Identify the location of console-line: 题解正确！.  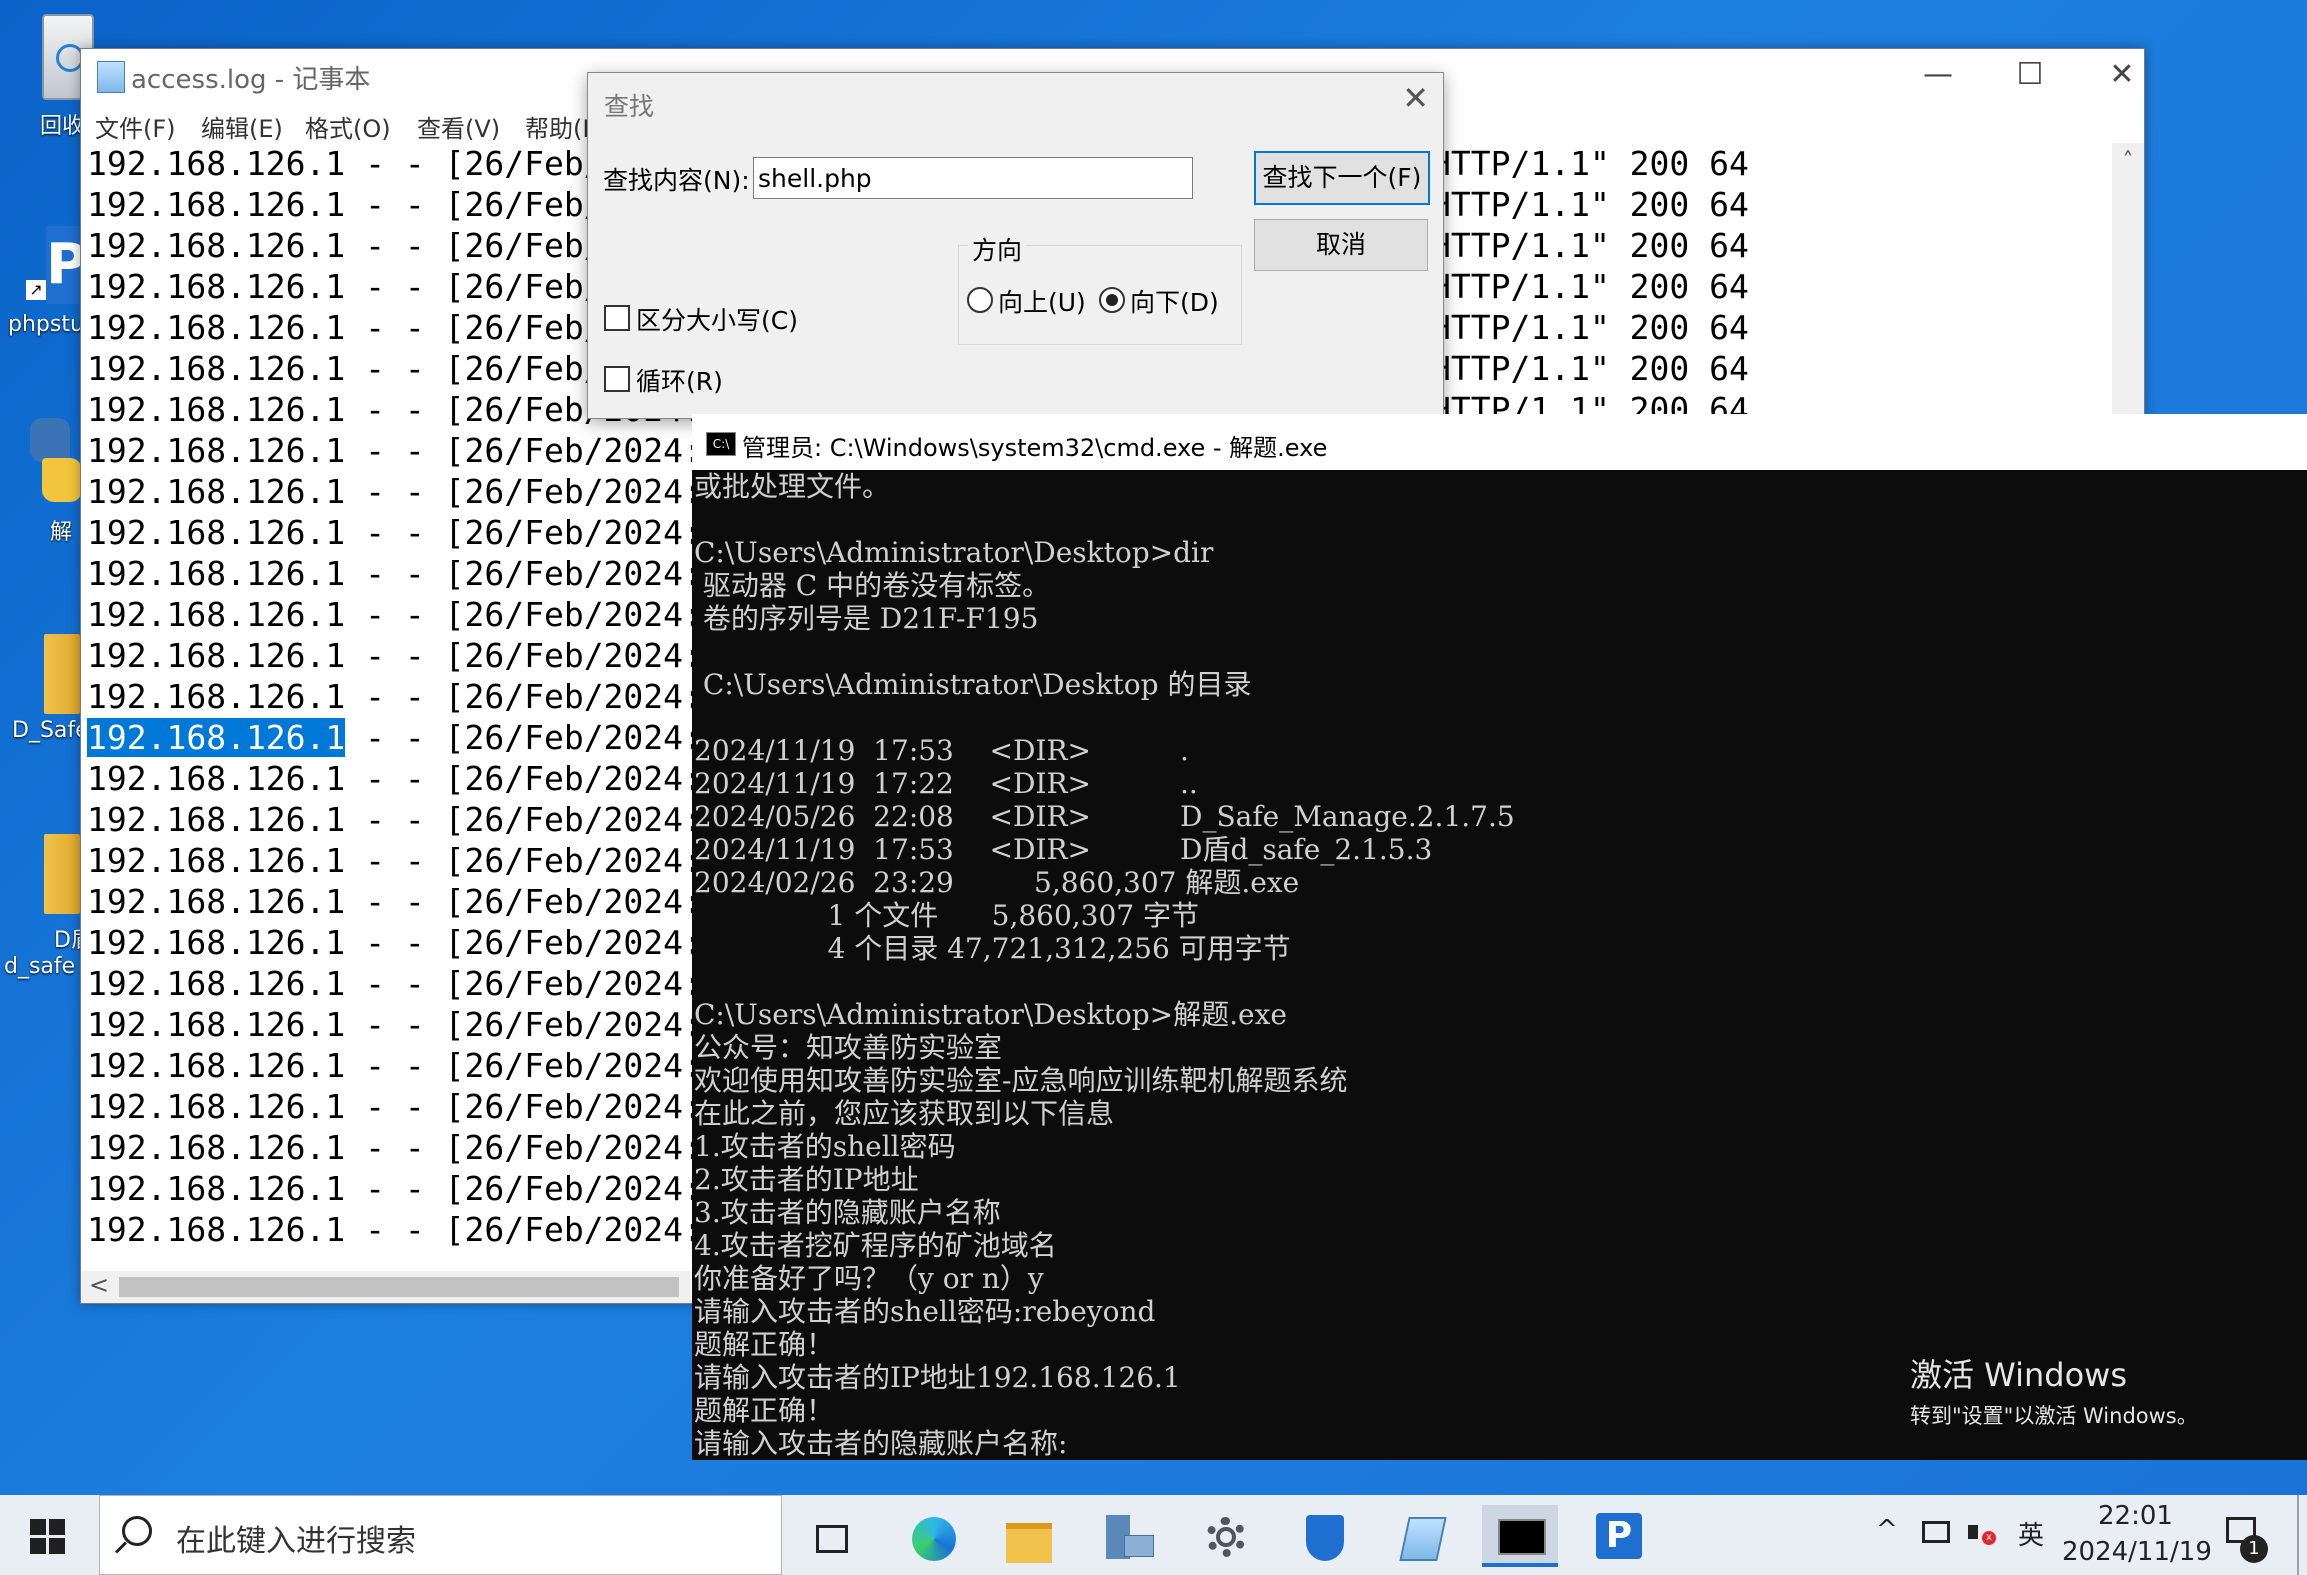
(764, 1410).